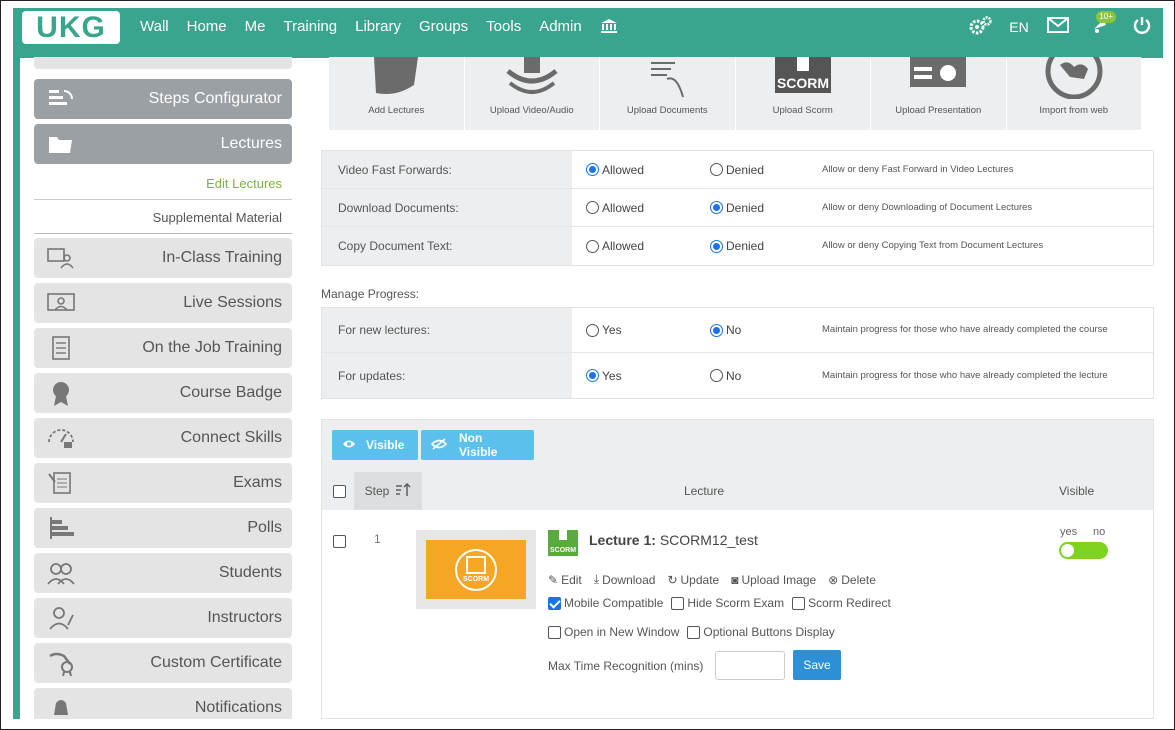 This screenshot has height=730, width=1175. I want to click on left-accent-rail, so click(16, 388).